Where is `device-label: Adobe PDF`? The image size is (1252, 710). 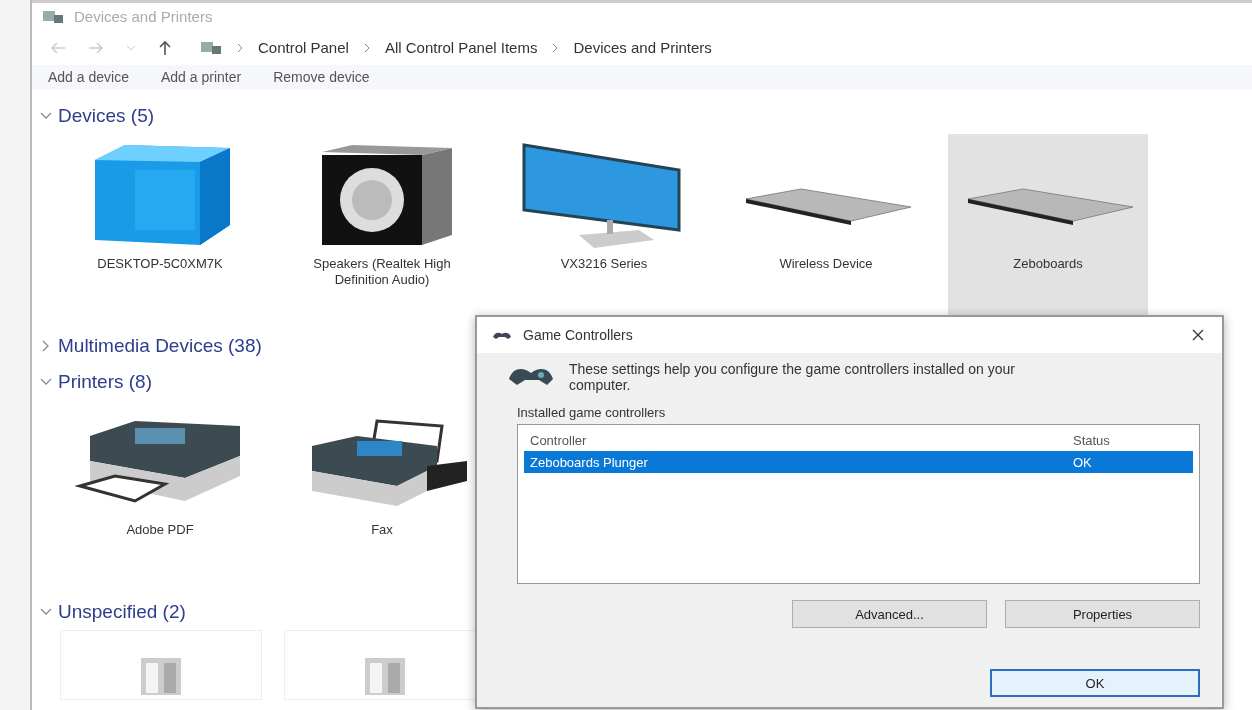 device-label: Adobe PDF is located at coordinates (160, 530).